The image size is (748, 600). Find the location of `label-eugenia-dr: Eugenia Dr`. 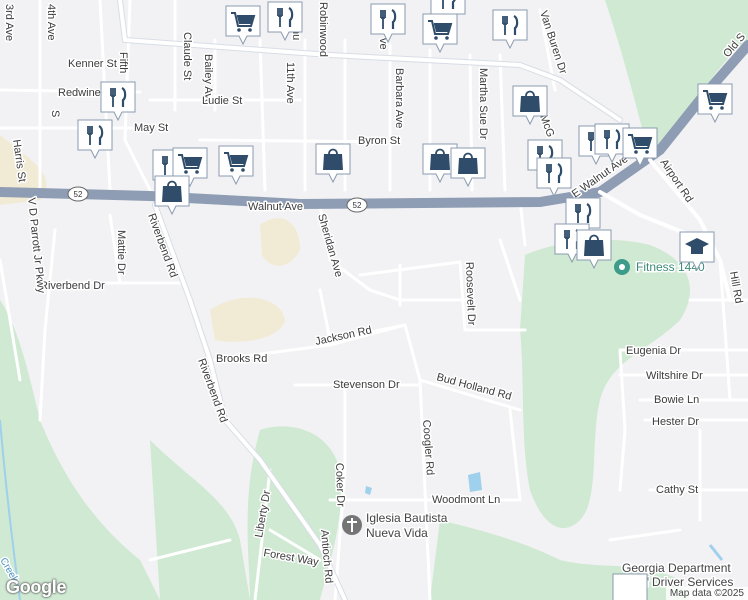

label-eugenia-dr: Eugenia Dr is located at coordinates (653, 351).